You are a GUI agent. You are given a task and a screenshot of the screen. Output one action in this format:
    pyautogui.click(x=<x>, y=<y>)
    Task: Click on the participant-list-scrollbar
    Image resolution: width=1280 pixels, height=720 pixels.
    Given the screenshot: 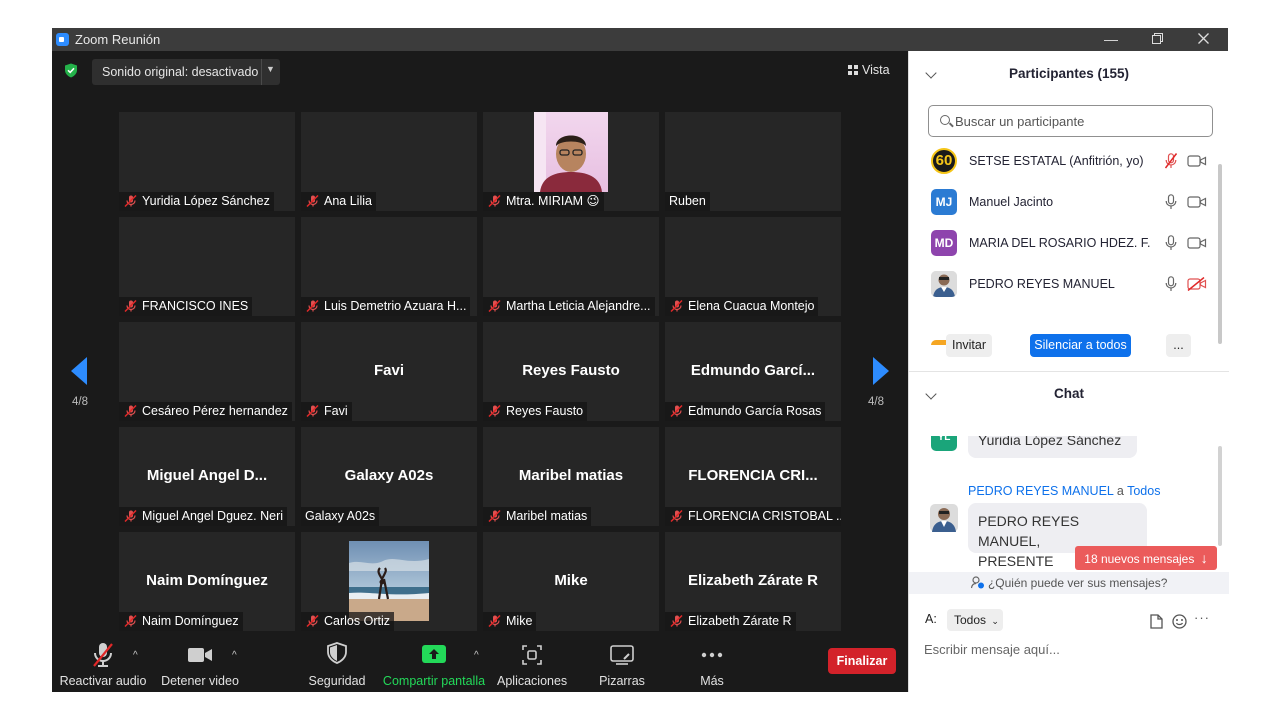 What is the action you would take?
    pyautogui.click(x=1220, y=254)
    